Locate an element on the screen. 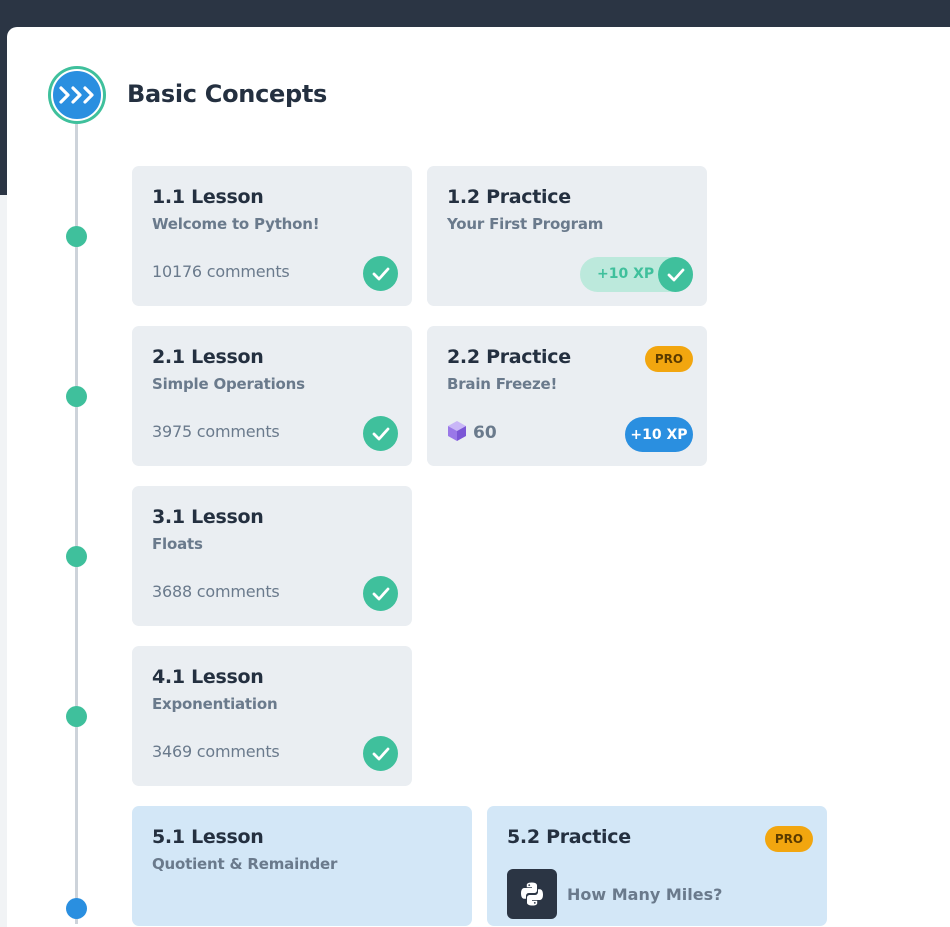 The image size is (950, 927). lesson-card-5-1: 5.1 Lesson Quotient & Remainder is located at coordinates (302, 866).